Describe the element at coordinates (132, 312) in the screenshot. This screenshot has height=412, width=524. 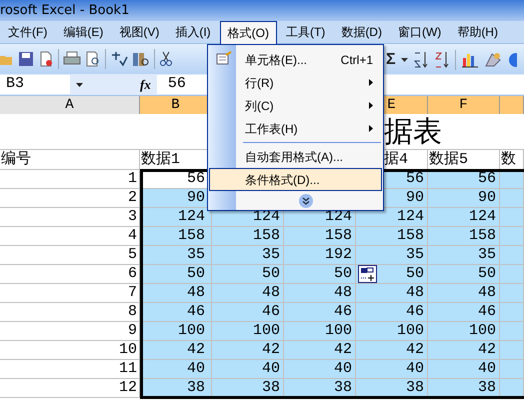
I see `row-number-cell: 8` at that location.